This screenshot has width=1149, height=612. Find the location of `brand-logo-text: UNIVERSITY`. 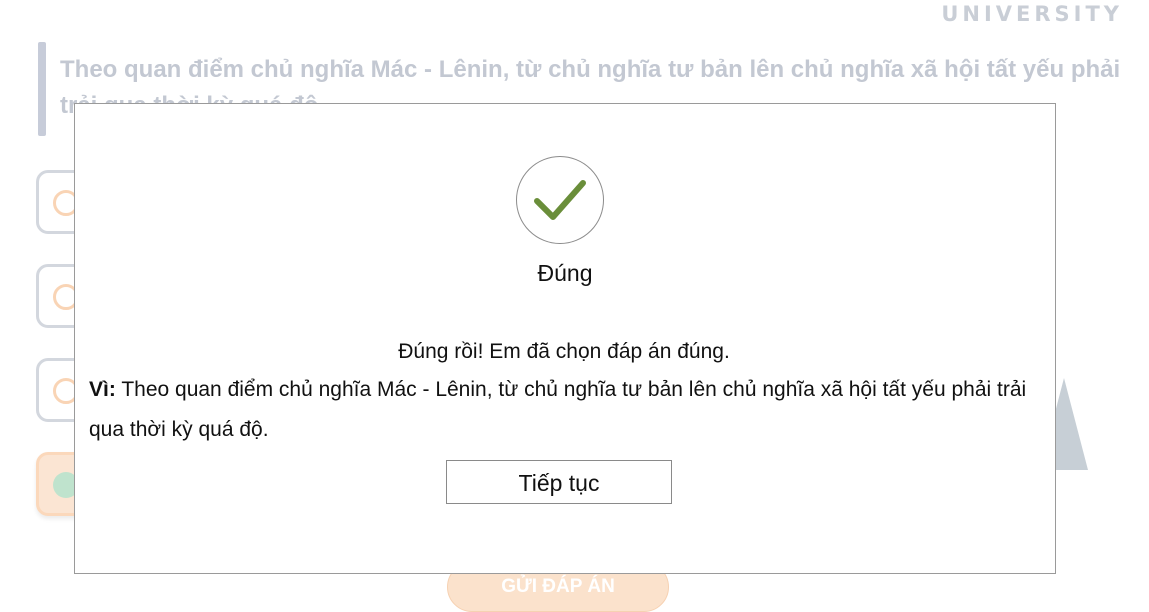

brand-logo-text: UNIVERSITY is located at coordinates (1032, 14).